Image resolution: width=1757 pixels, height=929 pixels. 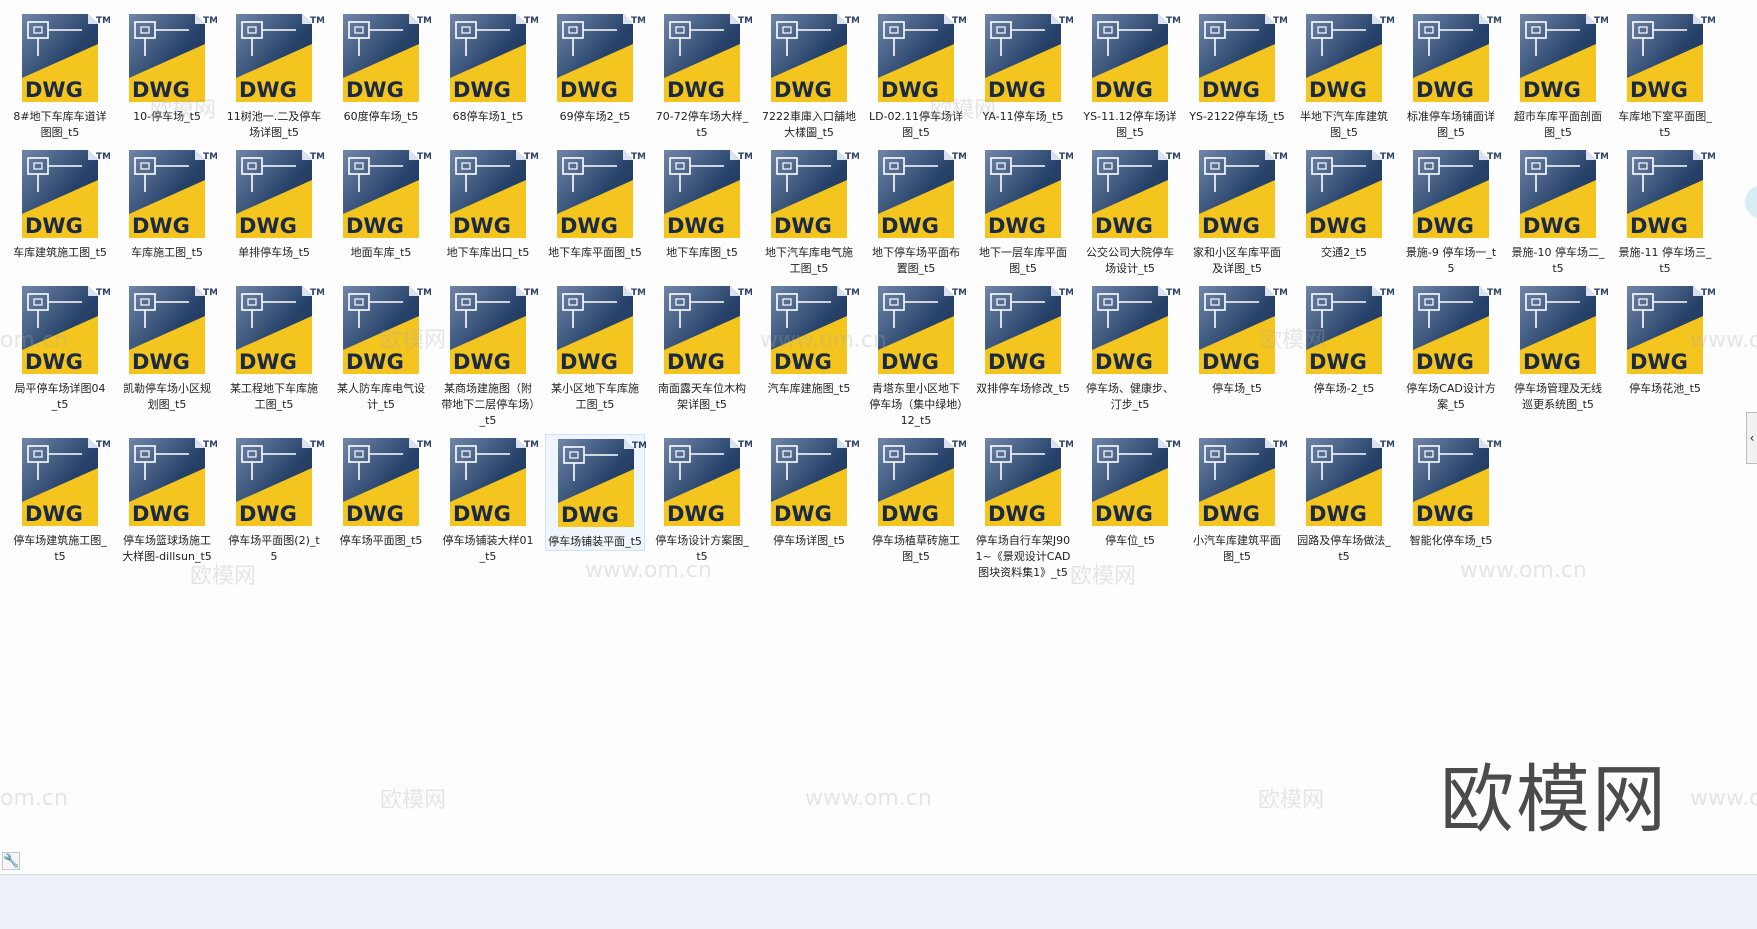 I want to click on file-item: DWG TM 车库地下室平面图_t5, so click(x=1665, y=75).